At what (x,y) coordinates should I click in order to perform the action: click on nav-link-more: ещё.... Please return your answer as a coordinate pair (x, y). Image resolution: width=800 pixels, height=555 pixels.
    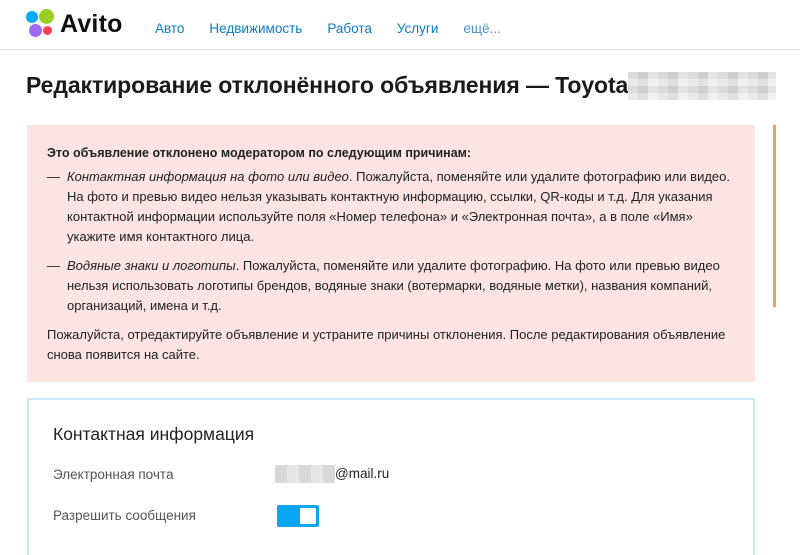
    Looking at the image, I should click on (481, 28).